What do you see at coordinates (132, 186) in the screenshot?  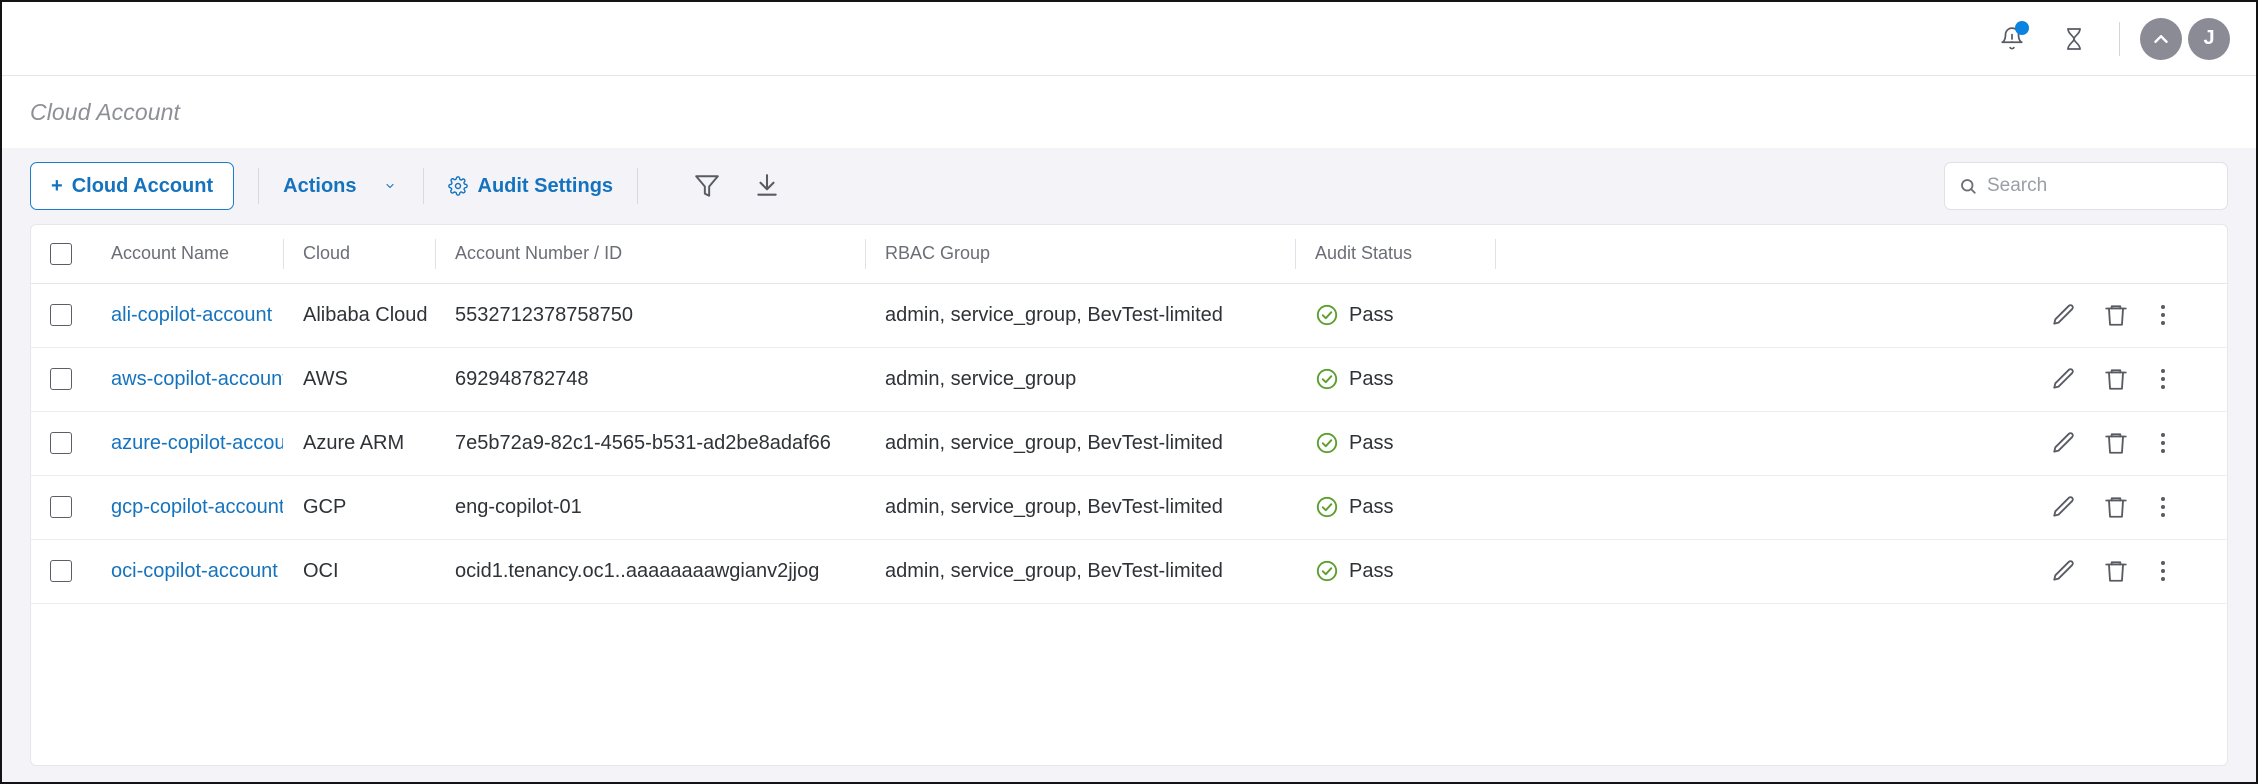 I see `add-cloud-account-button: + Cloud Account` at bounding box center [132, 186].